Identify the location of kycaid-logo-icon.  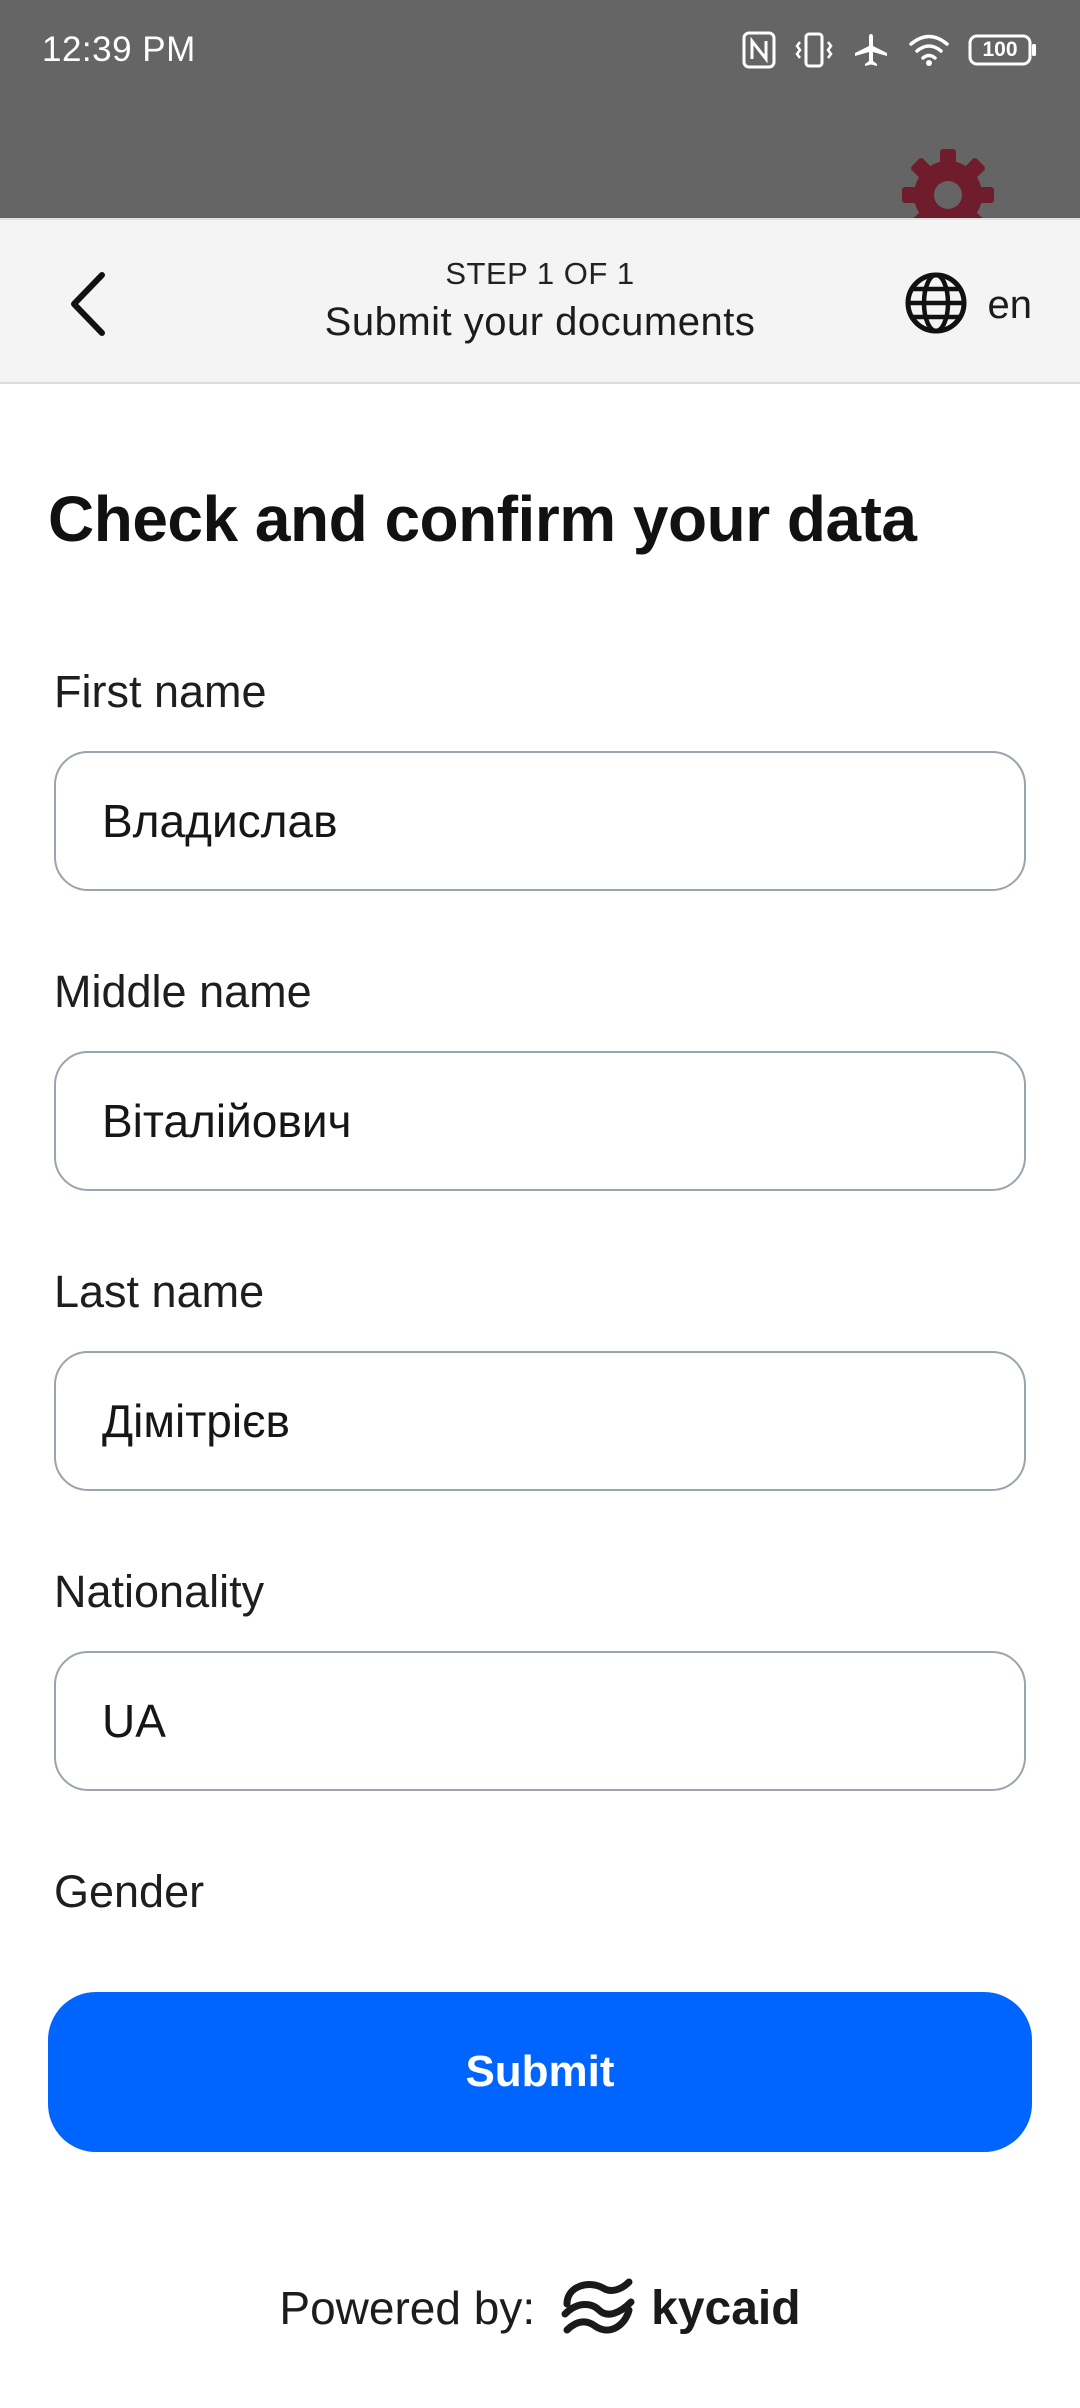
(598, 2308).